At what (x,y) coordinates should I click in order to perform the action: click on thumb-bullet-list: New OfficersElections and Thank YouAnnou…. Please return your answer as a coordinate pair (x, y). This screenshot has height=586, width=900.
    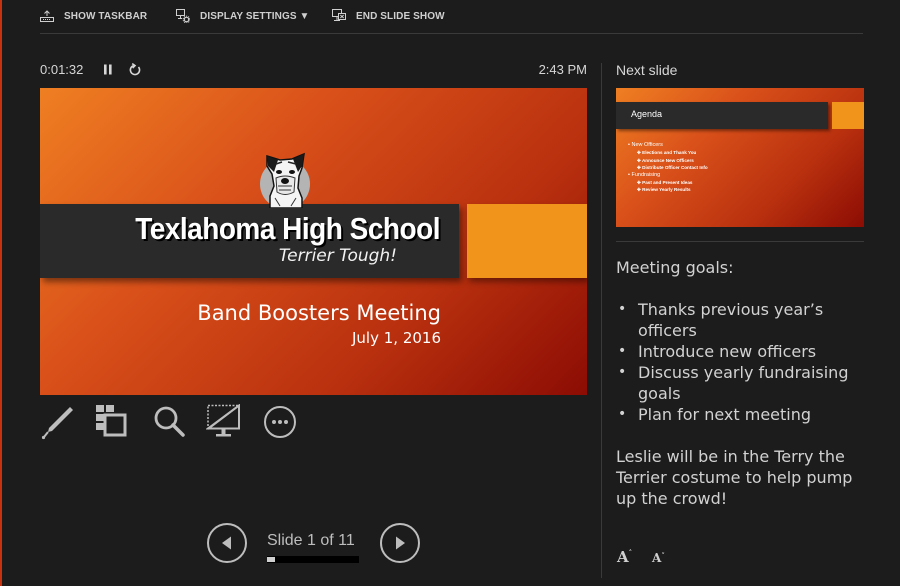
    Looking at the image, I should click on (668, 168).